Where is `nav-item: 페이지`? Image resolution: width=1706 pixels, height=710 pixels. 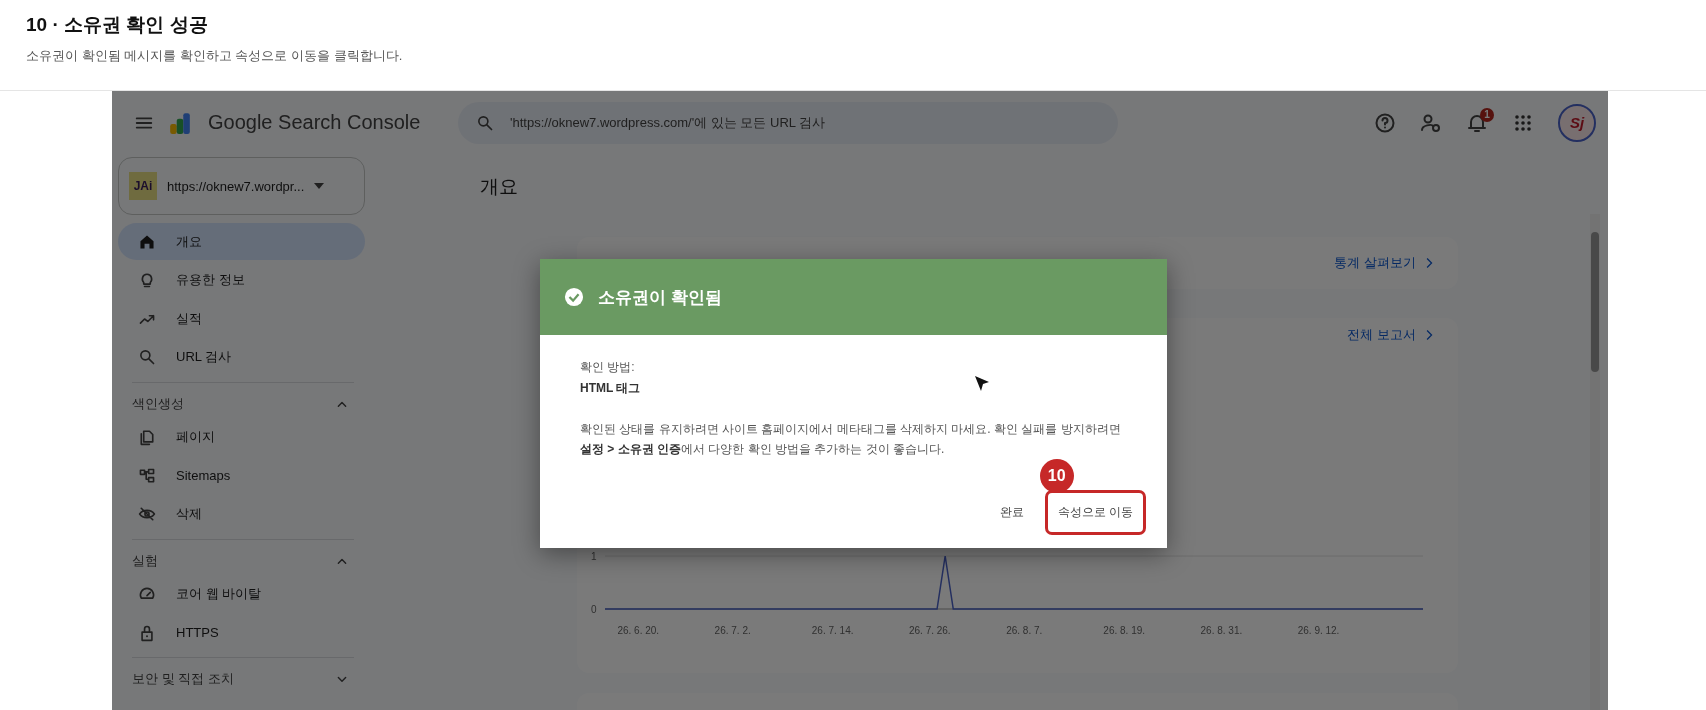 nav-item: 페이지 is located at coordinates (241, 437).